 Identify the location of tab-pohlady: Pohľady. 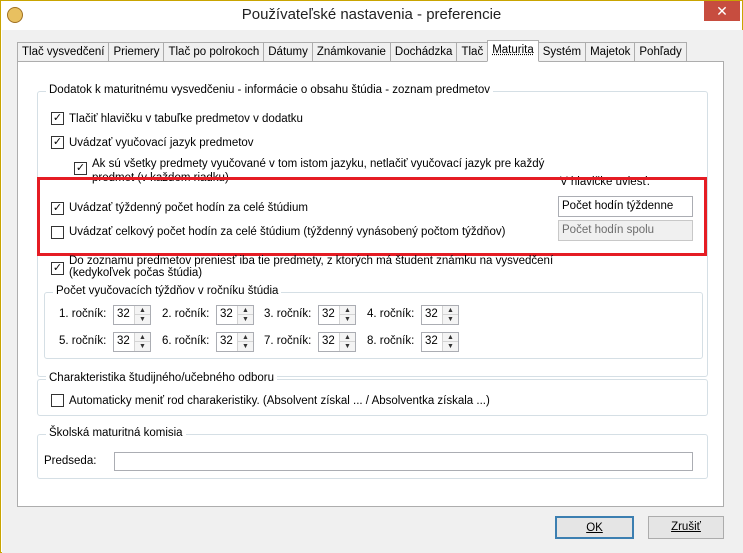
(660, 52).